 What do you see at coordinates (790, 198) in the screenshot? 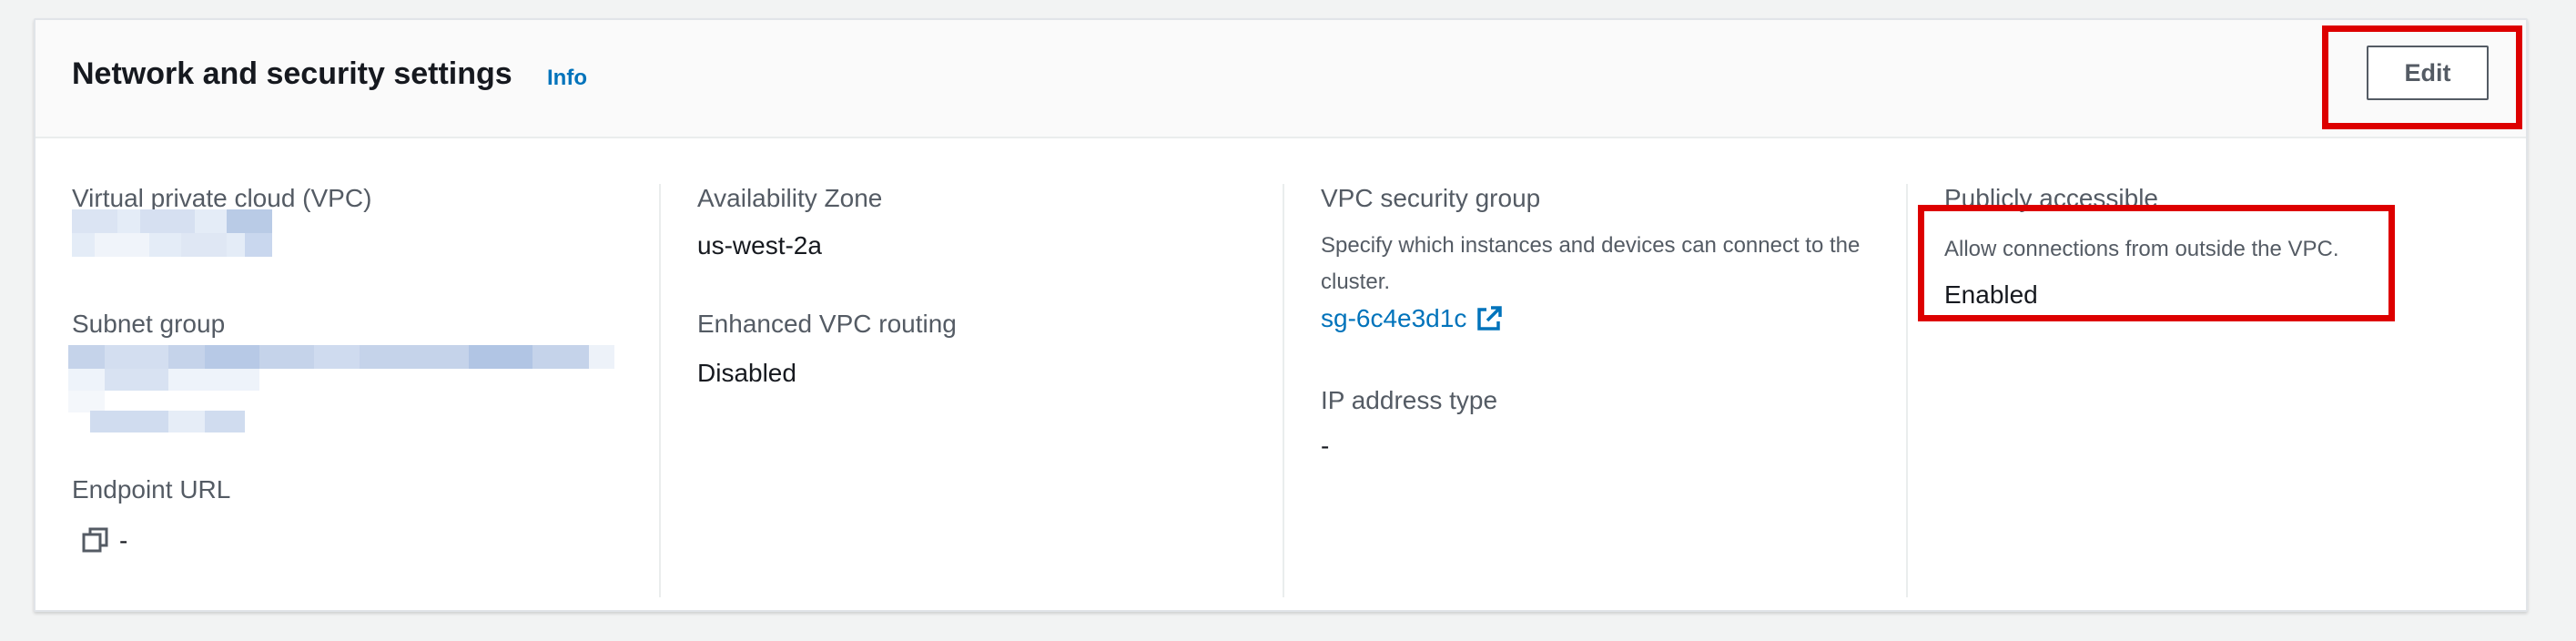
I see `availability-zone-label: Availability Zone` at bounding box center [790, 198].